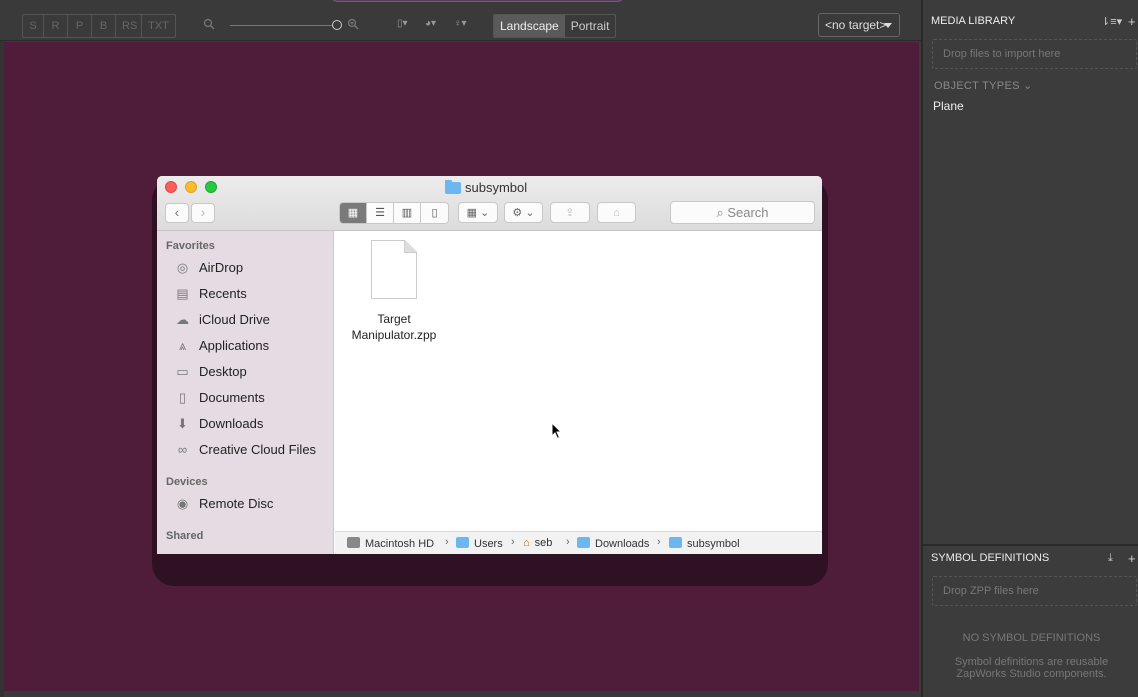 The width and height of the screenshot is (1138, 697). What do you see at coordinates (557, 431) in the screenshot?
I see `mouse-cursor-icon` at bounding box center [557, 431].